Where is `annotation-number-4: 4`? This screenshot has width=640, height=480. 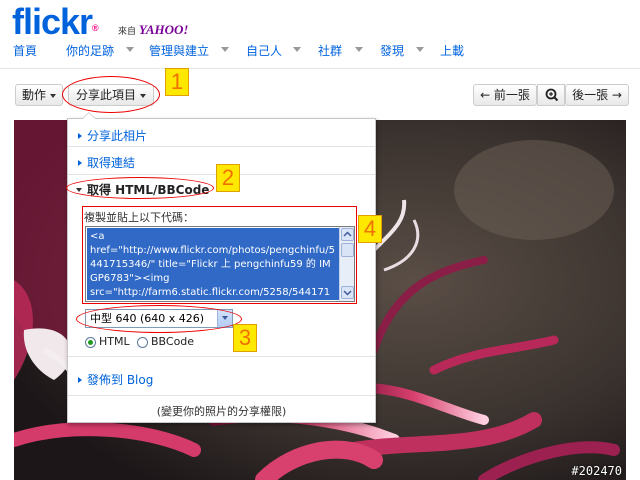 annotation-number-4: 4 is located at coordinates (370, 229).